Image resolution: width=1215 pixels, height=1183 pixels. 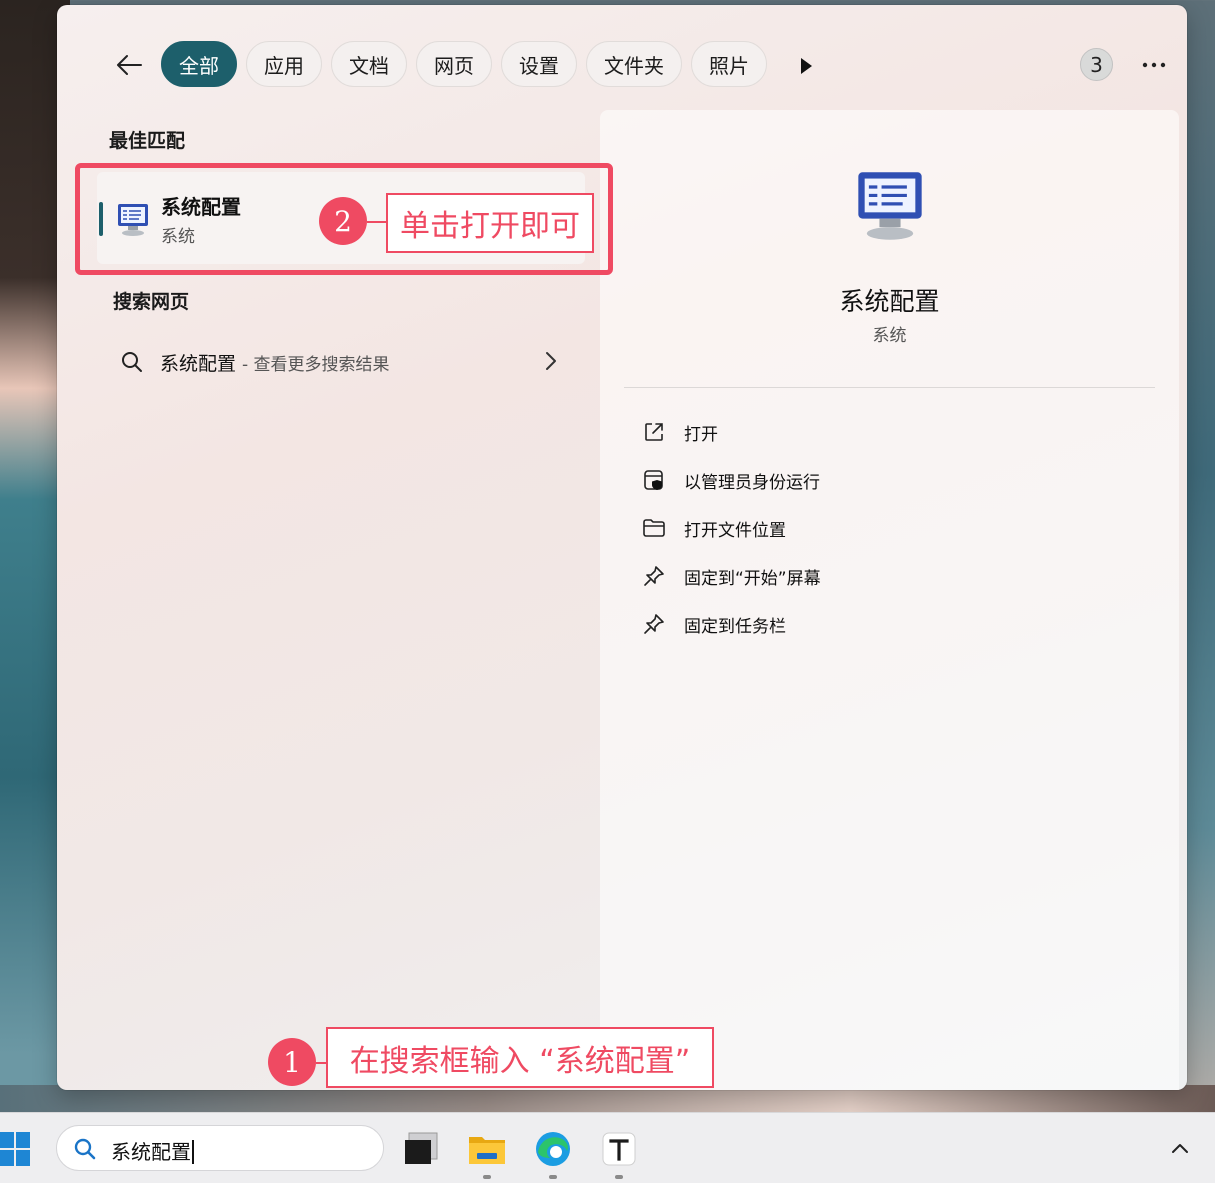 I want to click on file-explorer-icon, so click(x=487, y=1150).